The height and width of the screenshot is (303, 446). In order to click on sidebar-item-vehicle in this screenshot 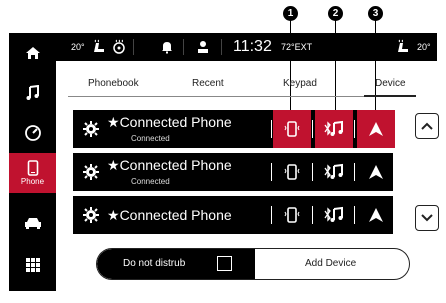, I will do `click(32, 223)`.